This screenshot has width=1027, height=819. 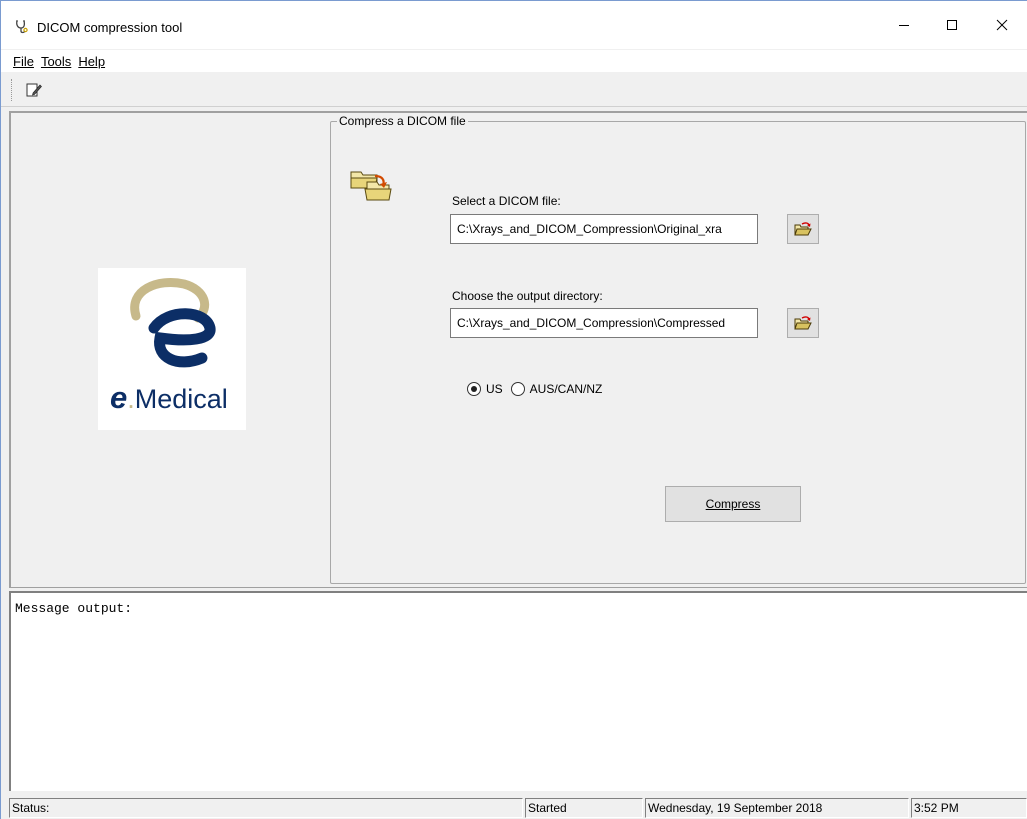 I want to click on compress-button: Compress, so click(x=733, y=504).